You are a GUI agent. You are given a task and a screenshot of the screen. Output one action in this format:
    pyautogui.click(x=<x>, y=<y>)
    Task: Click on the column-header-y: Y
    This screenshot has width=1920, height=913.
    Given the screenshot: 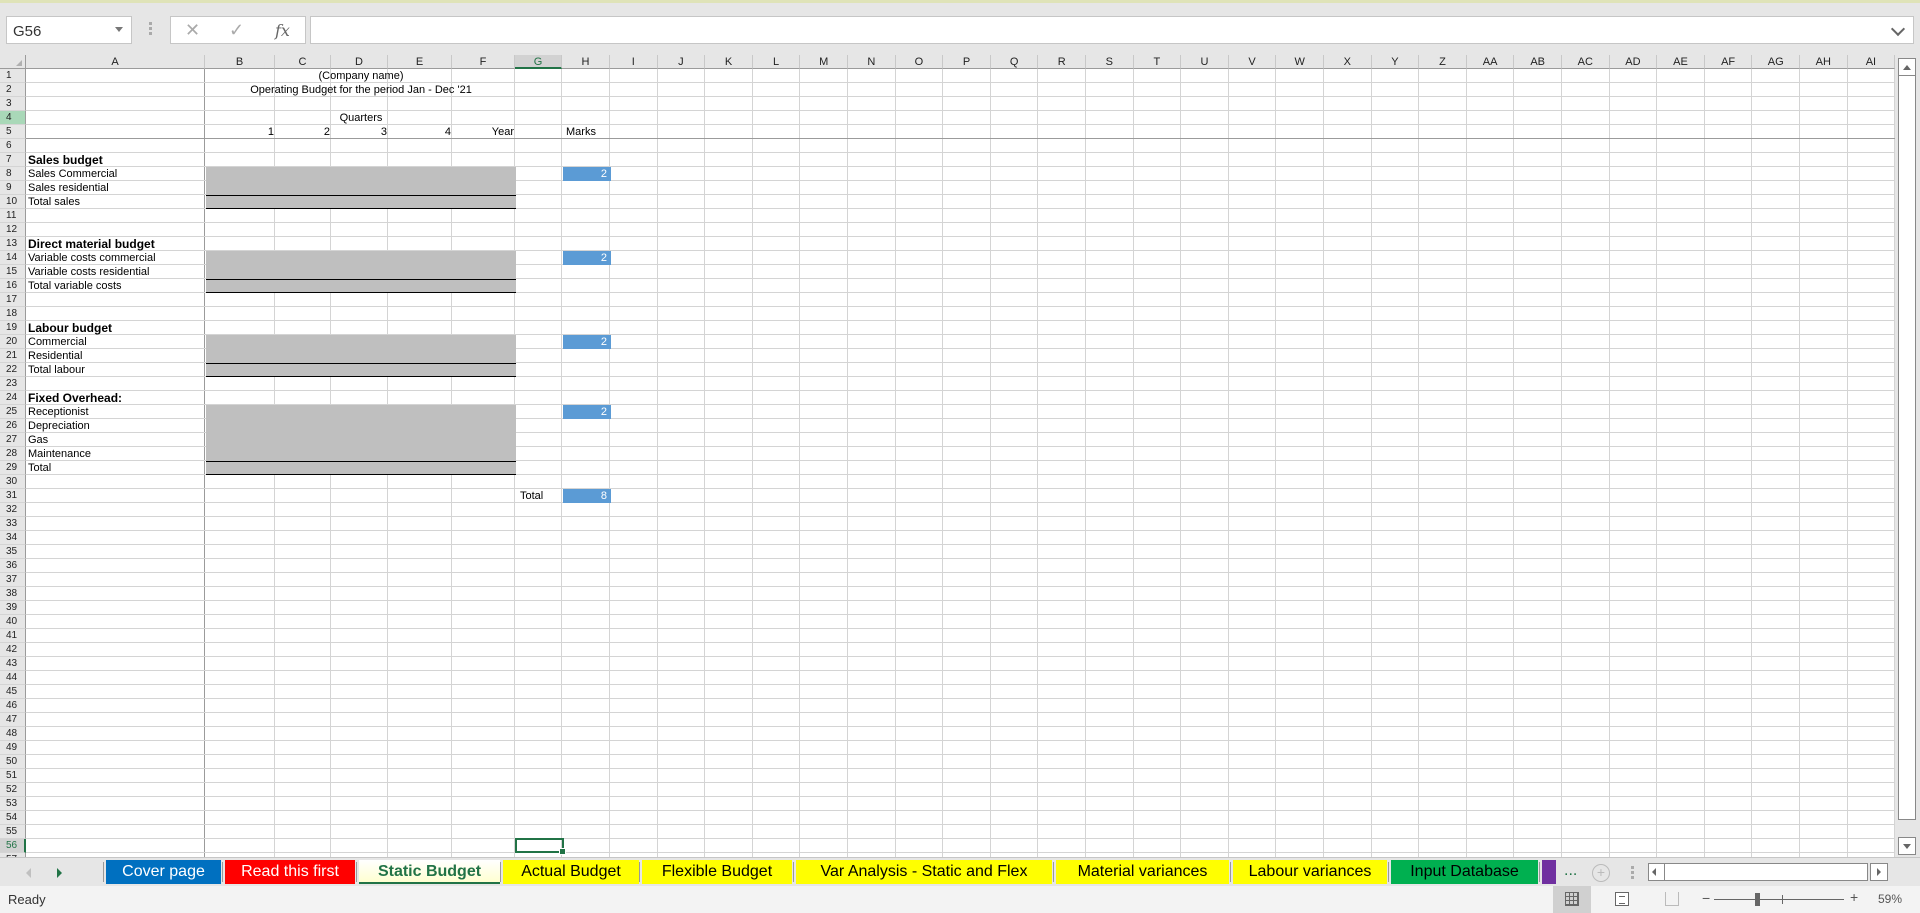 What is the action you would take?
    pyautogui.click(x=1395, y=62)
    